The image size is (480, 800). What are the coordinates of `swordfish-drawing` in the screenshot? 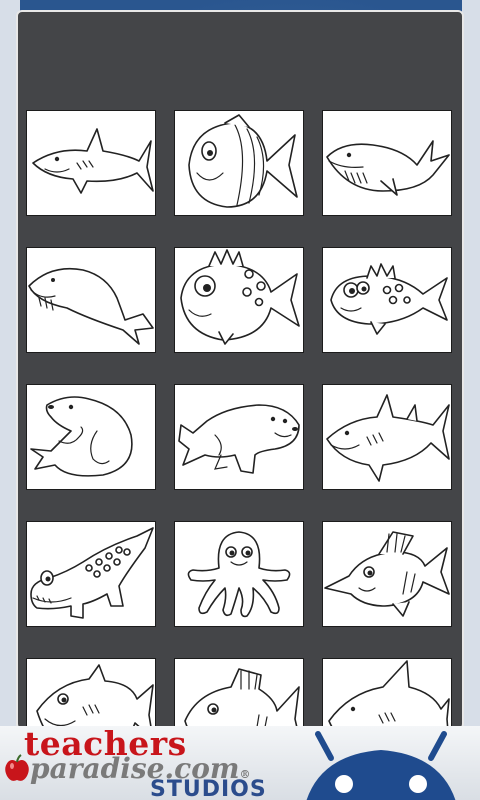 It's located at (387, 574).